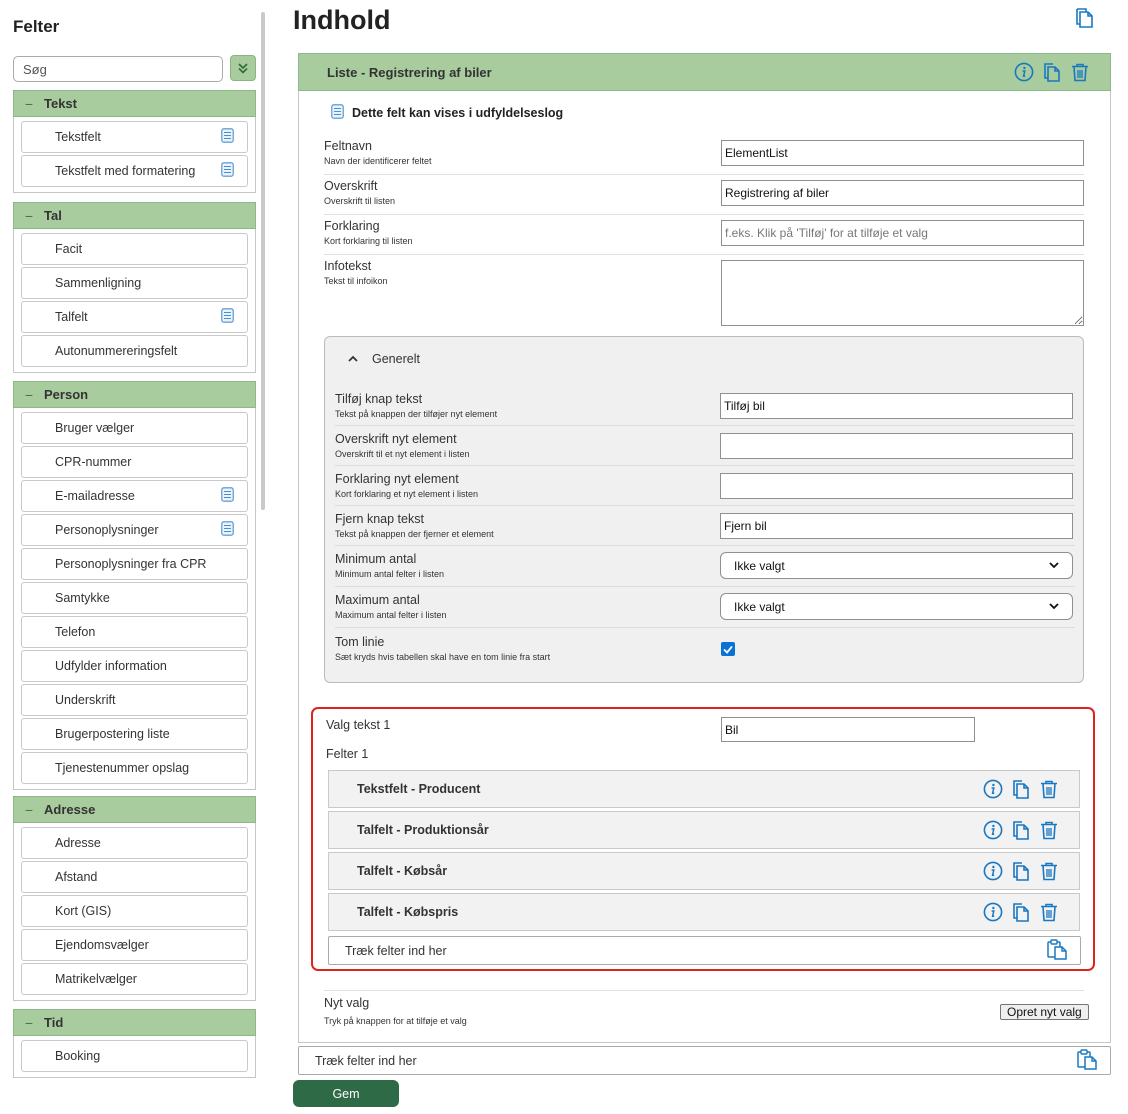 The image size is (1128, 1114). I want to click on sub-field-item: Talfelt - Købsår, so click(704, 871).